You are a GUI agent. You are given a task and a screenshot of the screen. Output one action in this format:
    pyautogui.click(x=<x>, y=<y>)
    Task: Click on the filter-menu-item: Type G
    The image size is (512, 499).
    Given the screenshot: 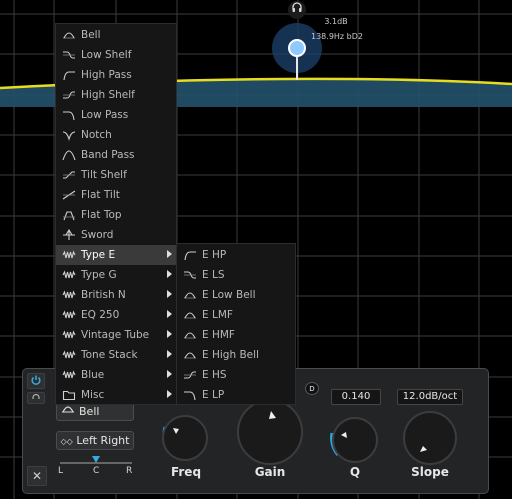 What is the action you would take?
    pyautogui.click(x=116, y=275)
    